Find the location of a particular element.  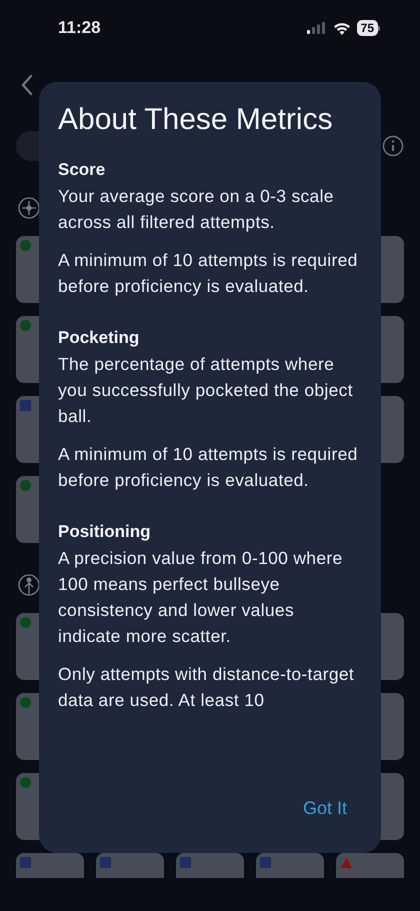

section-heading: Score is located at coordinates (82, 170).